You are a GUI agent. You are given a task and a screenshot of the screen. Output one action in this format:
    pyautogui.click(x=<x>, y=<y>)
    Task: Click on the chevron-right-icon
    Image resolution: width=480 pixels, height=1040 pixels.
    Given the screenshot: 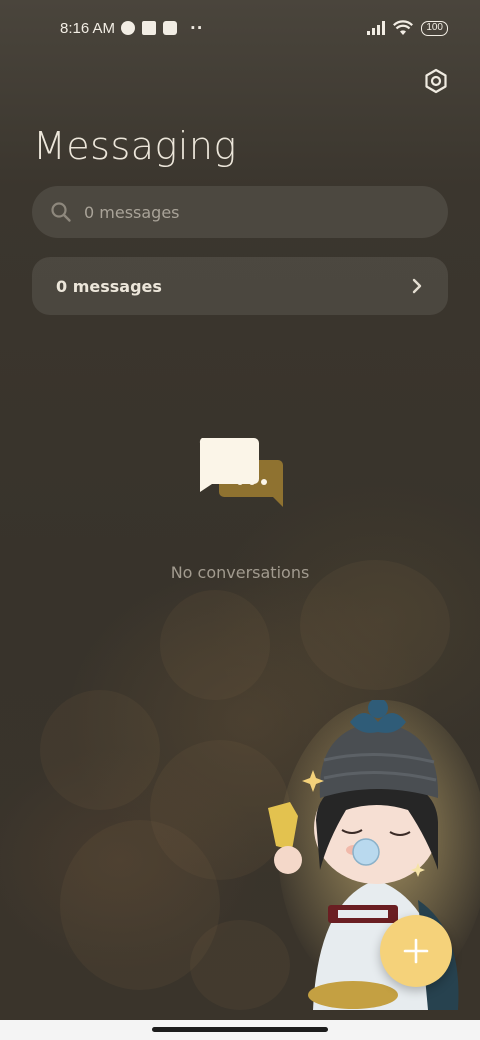 What is the action you would take?
    pyautogui.click(x=417, y=286)
    